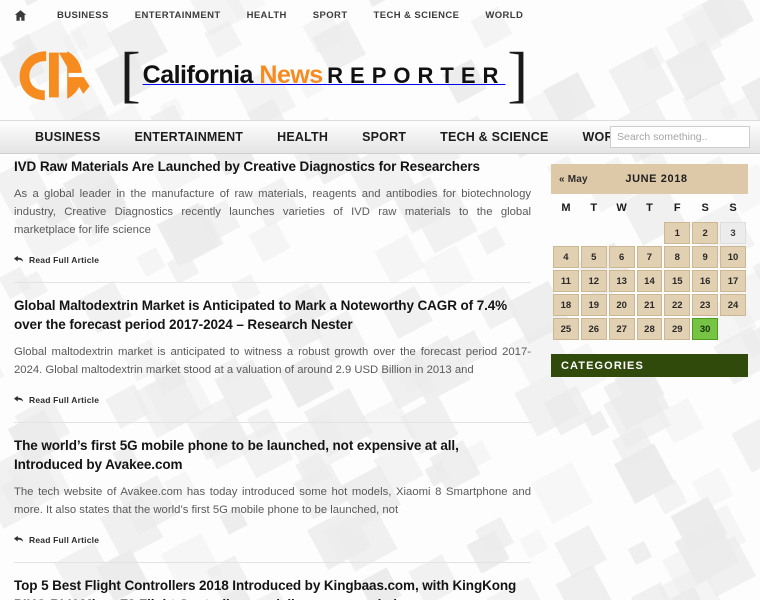 This screenshot has width=760, height=600. What do you see at coordinates (56, 75) in the screenshot?
I see `cnr-monogram-icon` at bounding box center [56, 75].